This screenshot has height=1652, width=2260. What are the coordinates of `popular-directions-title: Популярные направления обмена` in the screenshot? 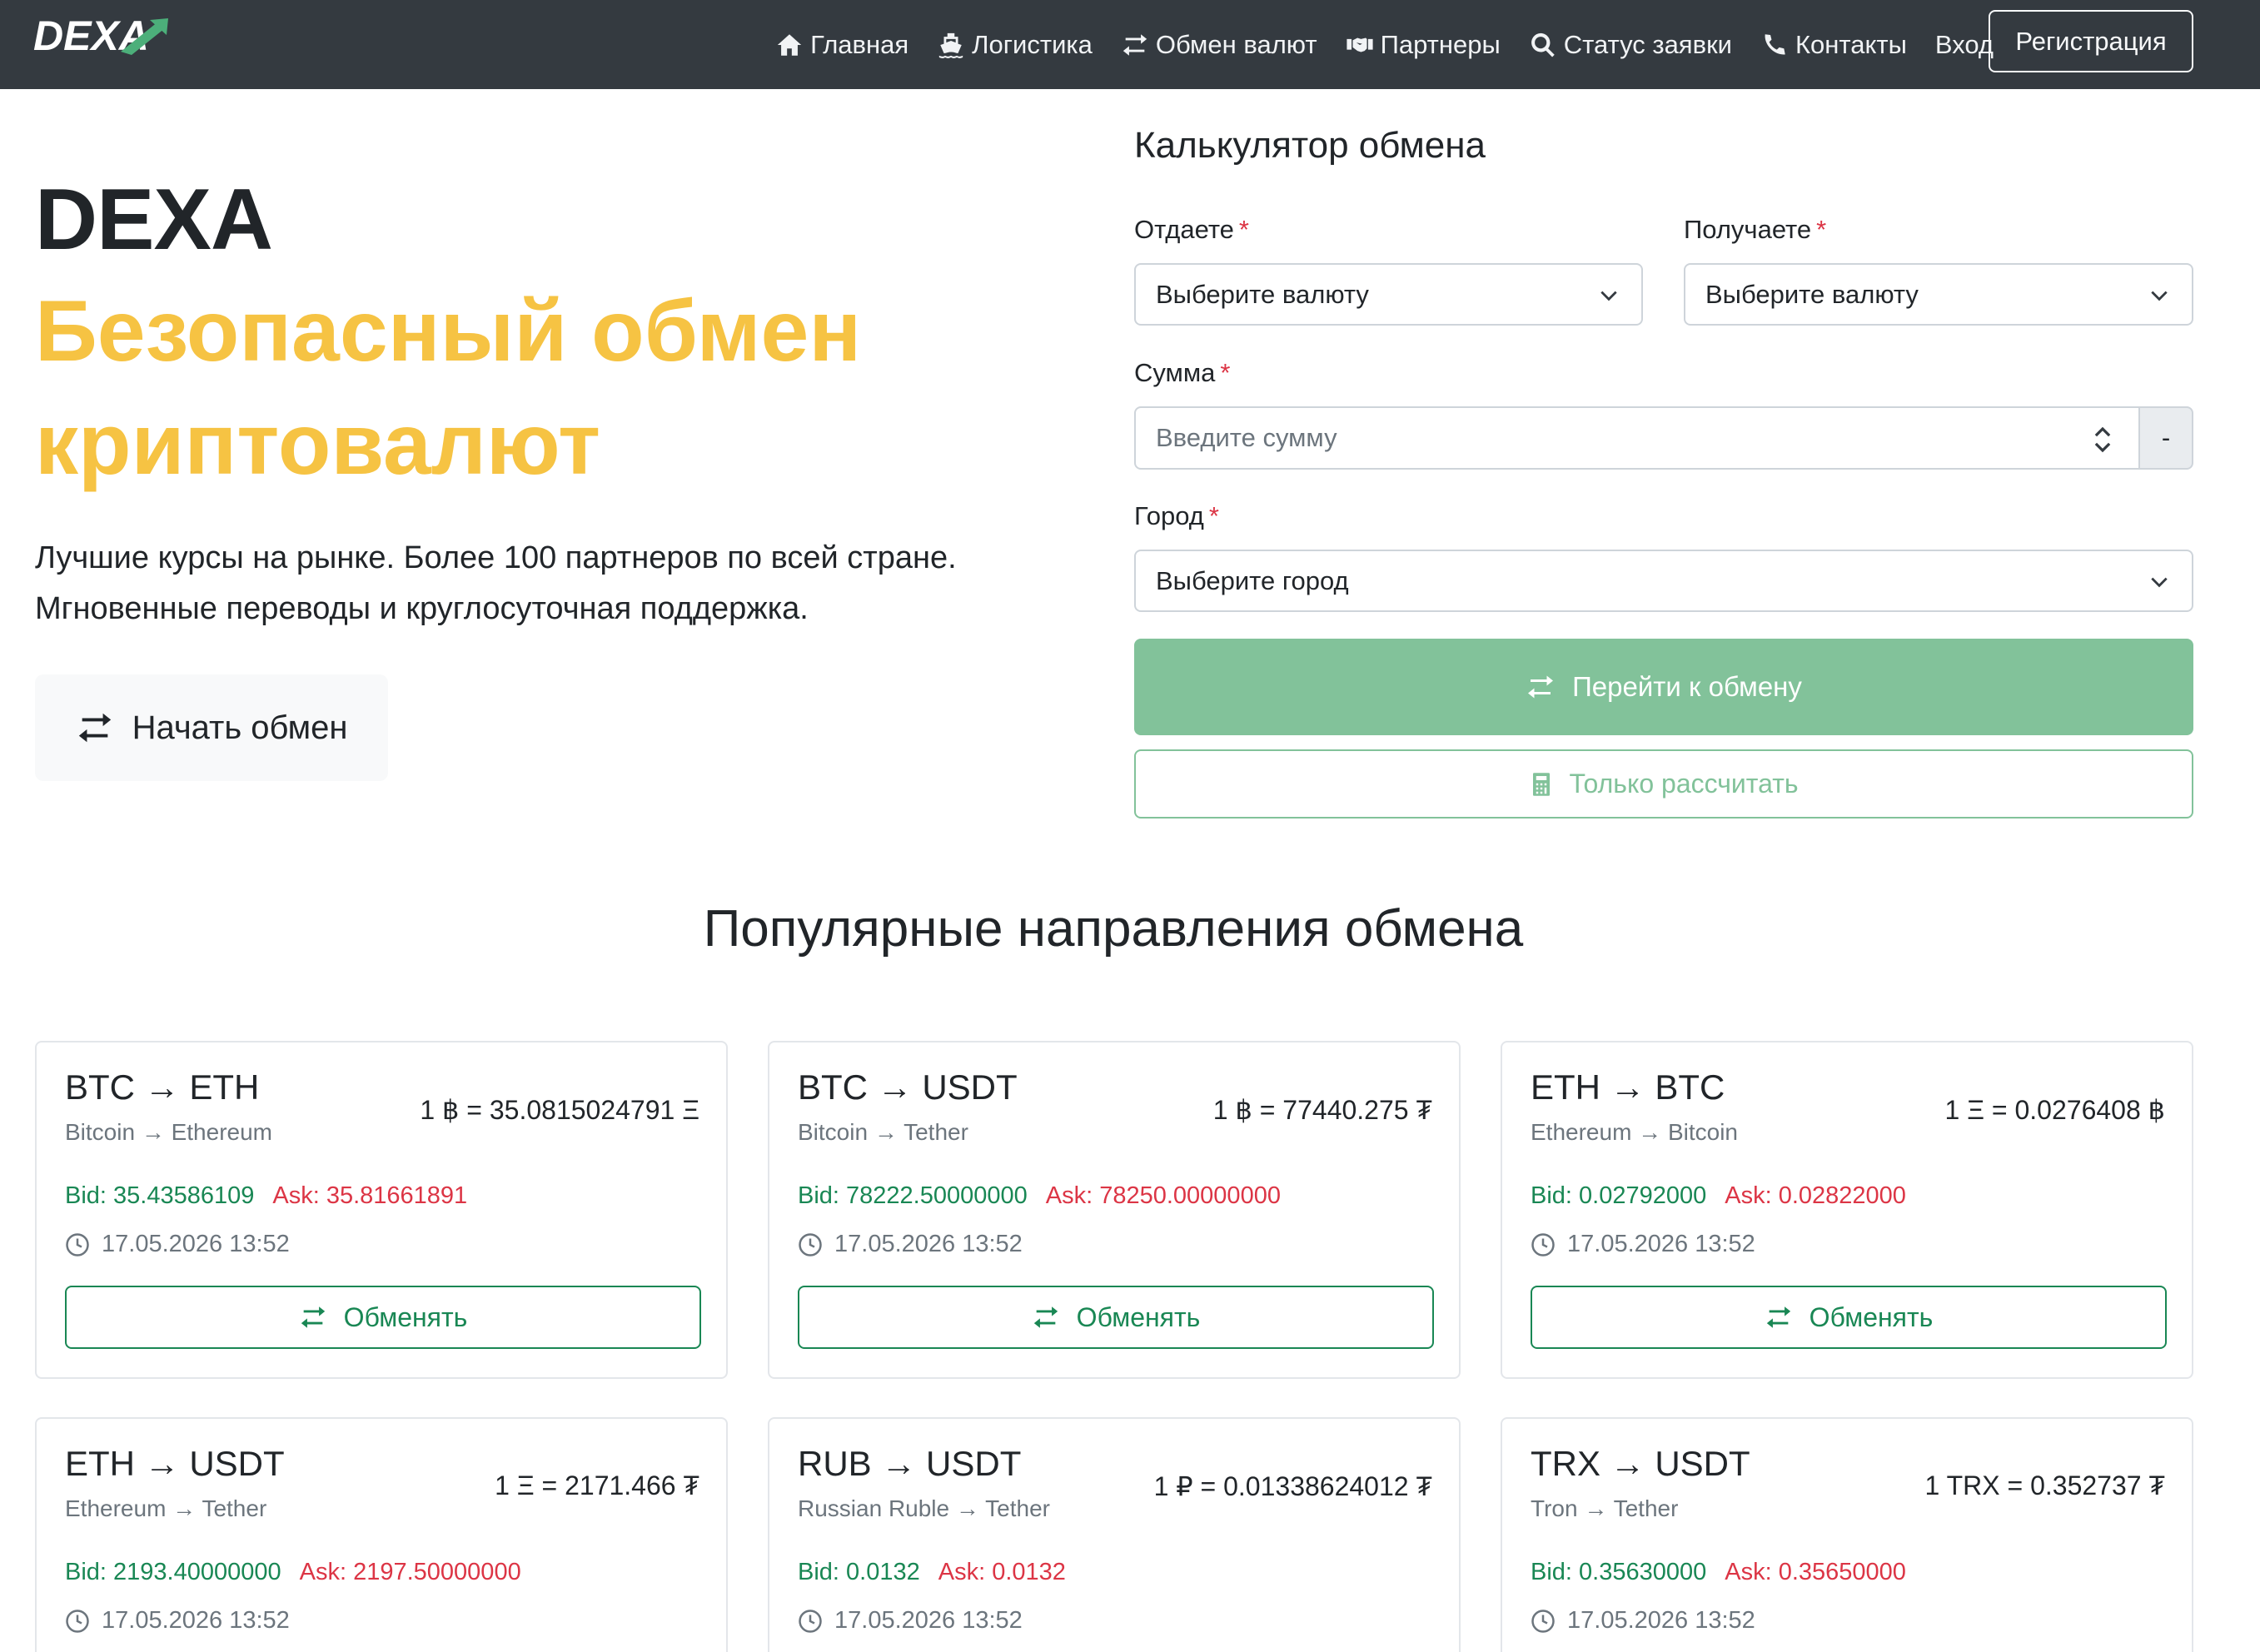 It's located at (1113, 929).